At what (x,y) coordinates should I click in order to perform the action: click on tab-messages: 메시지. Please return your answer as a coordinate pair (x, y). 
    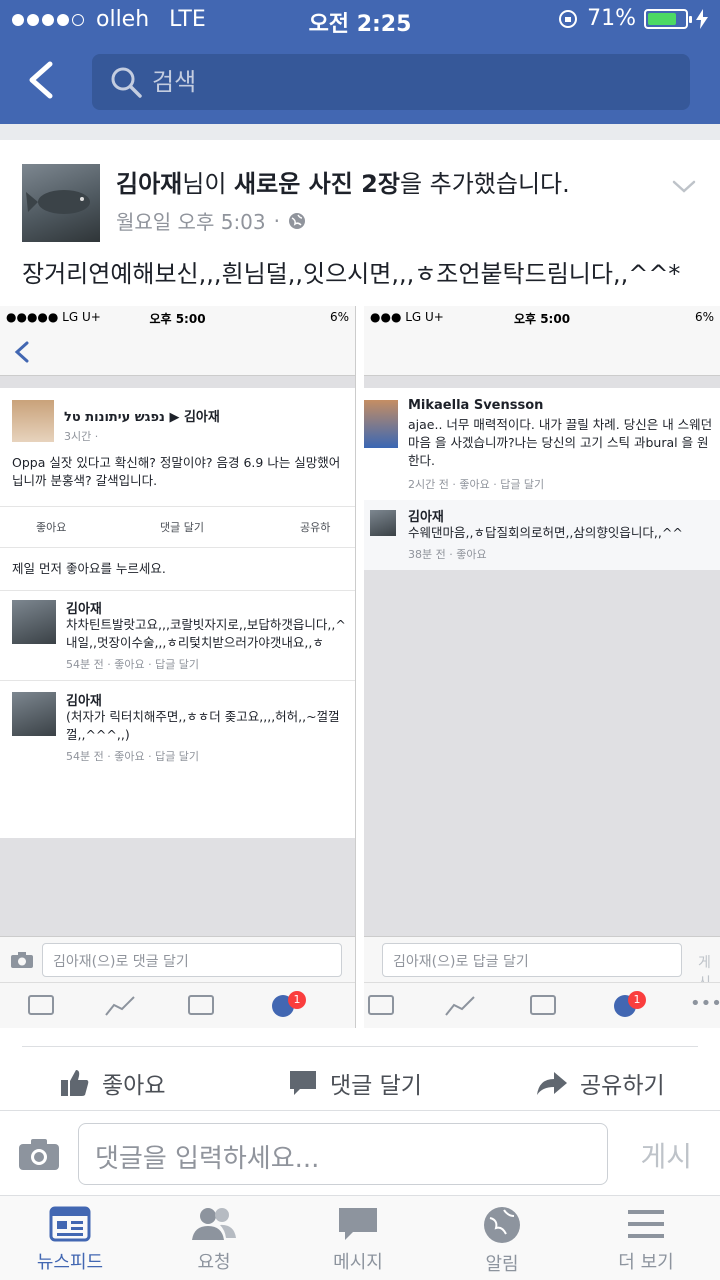
    Looking at the image, I should click on (358, 1240).